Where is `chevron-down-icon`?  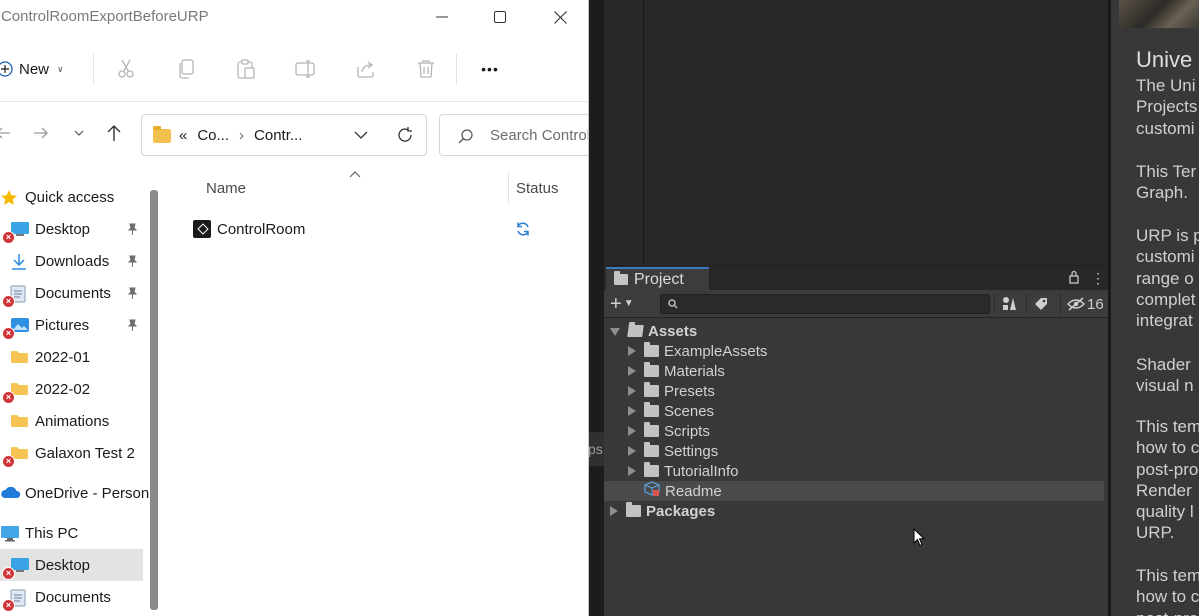 chevron-down-icon is located at coordinates (361, 135).